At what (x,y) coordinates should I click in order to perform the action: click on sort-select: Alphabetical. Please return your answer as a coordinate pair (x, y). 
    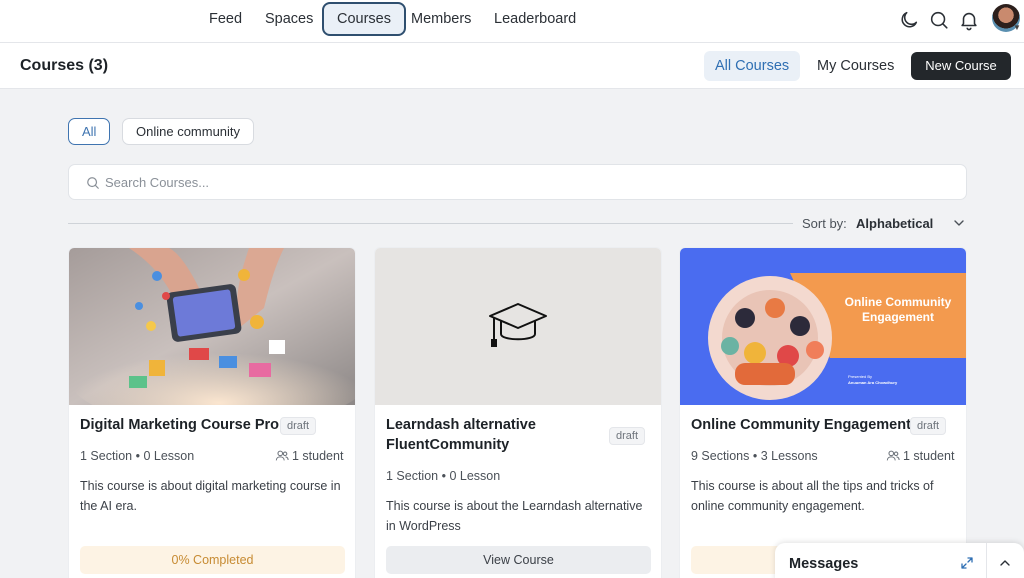
    Looking at the image, I should click on (894, 223).